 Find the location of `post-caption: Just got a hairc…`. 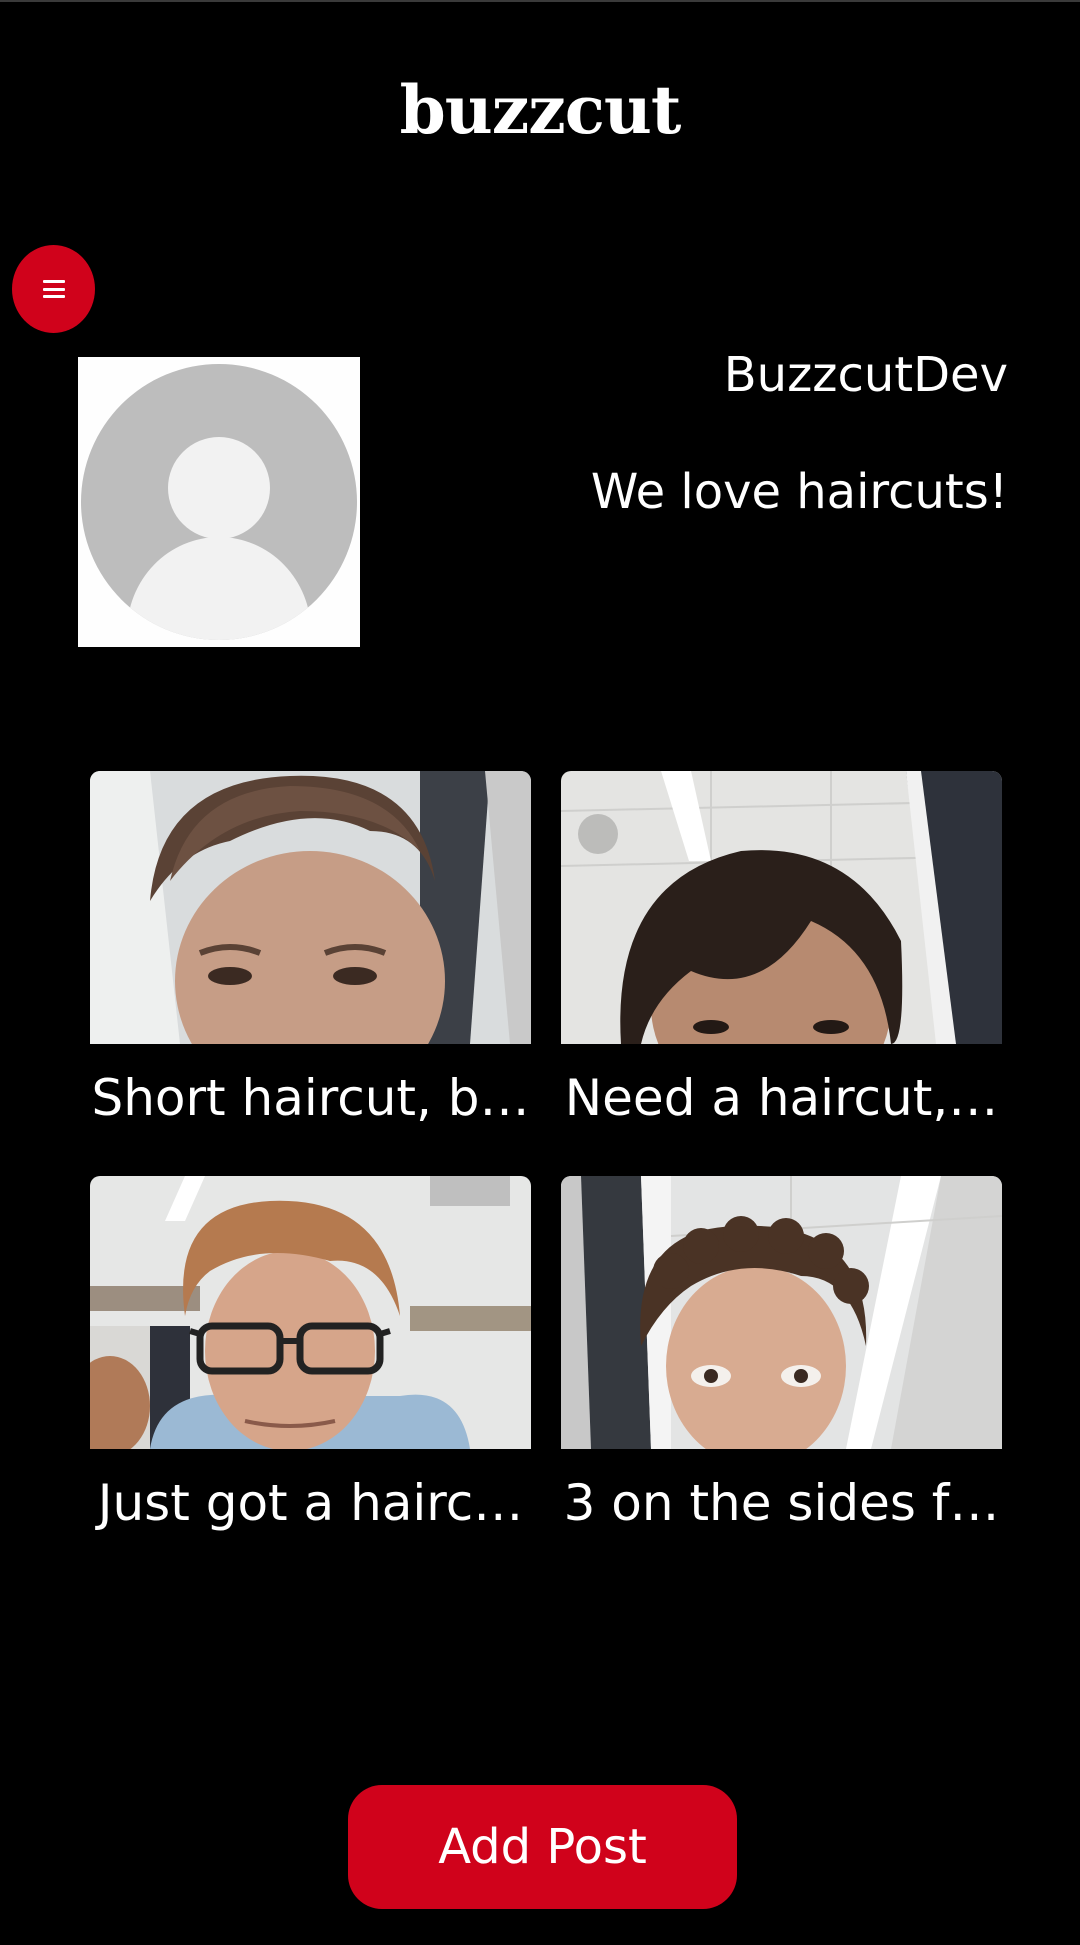

post-caption: Just got a hairc… is located at coordinates (310, 1503).